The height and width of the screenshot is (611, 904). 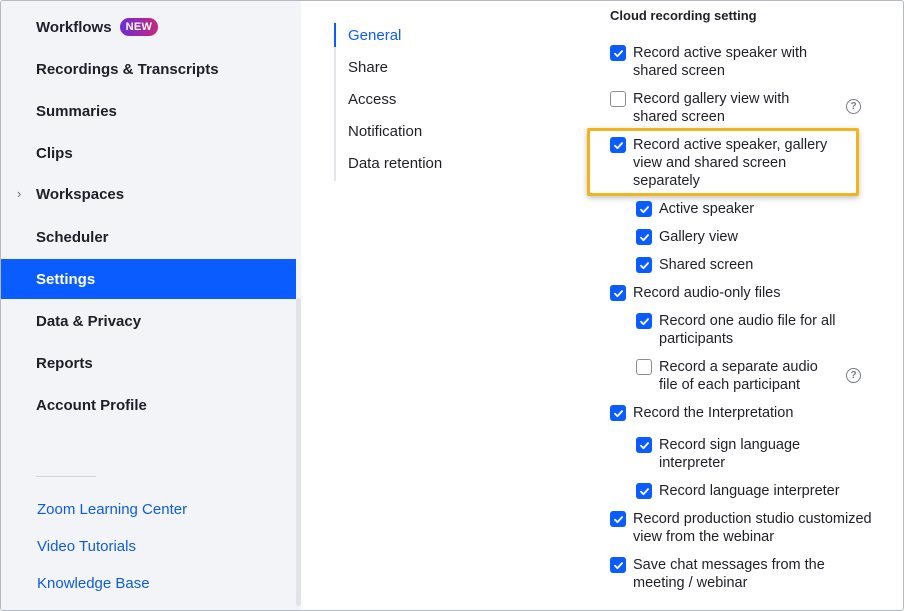 I want to click on option-label: Record language interpreter, so click(x=749, y=491).